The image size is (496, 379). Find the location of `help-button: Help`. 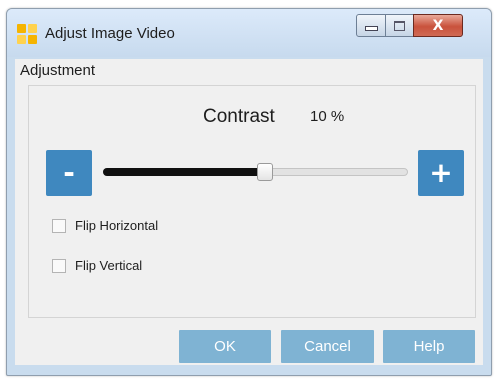

help-button: Help is located at coordinates (429, 346).